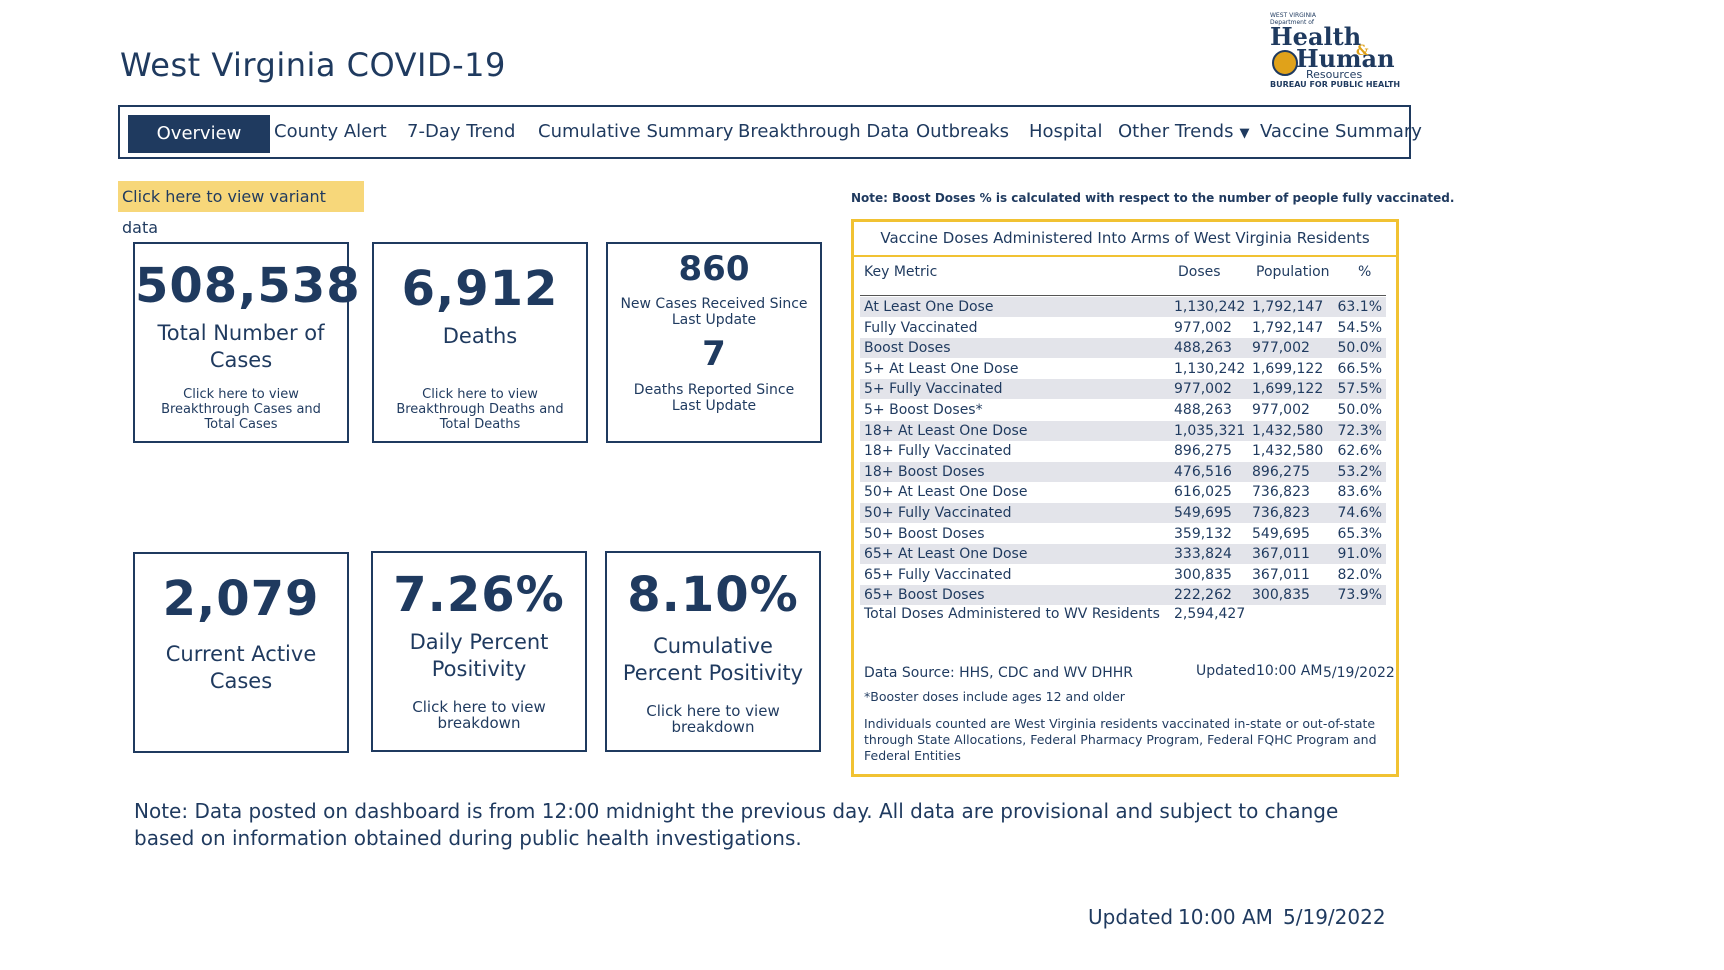  I want to click on table-row: 50+ At Least One Dose 616,025 736,823 83.6%, so click(1123, 492).